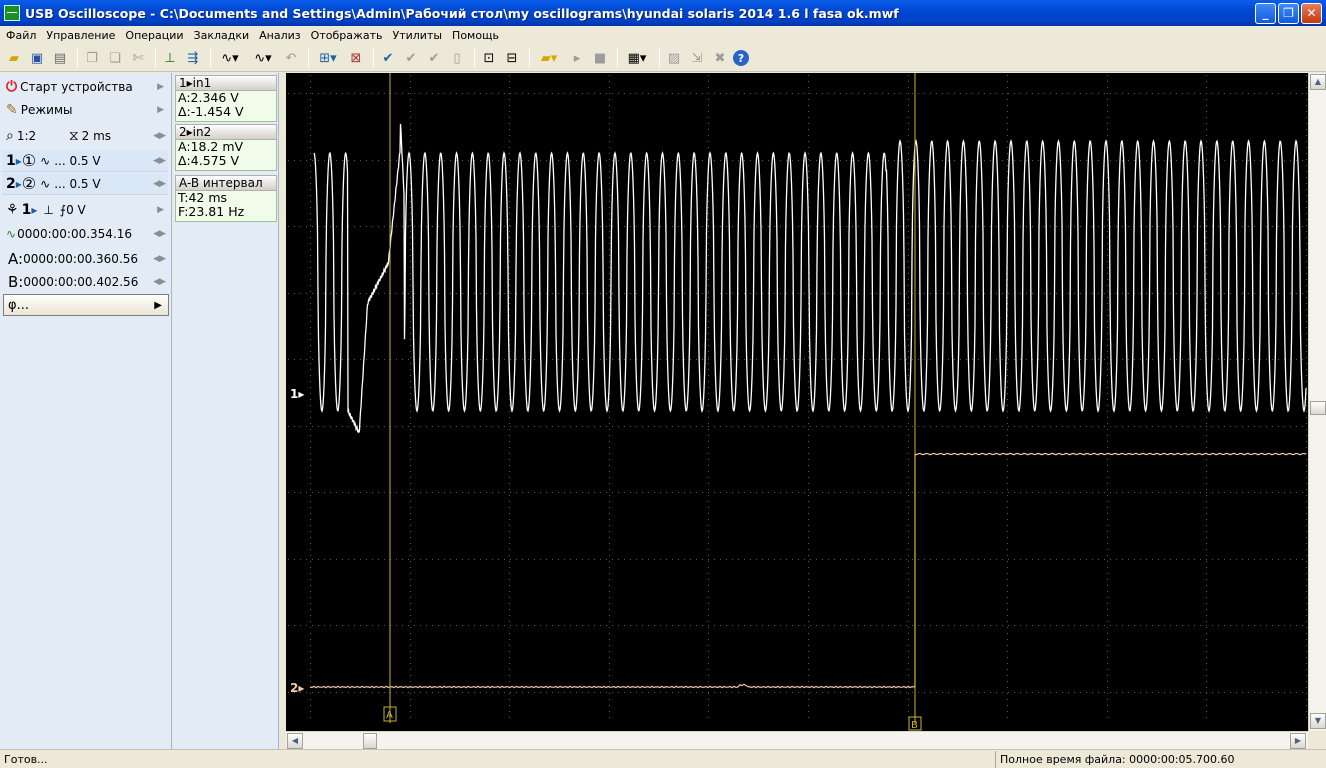 This screenshot has height=768, width=1326. What do you see at coordinates (60, 58) in the screenshot?
I see `print-icon: ▤` at bounding box center [60, 58].